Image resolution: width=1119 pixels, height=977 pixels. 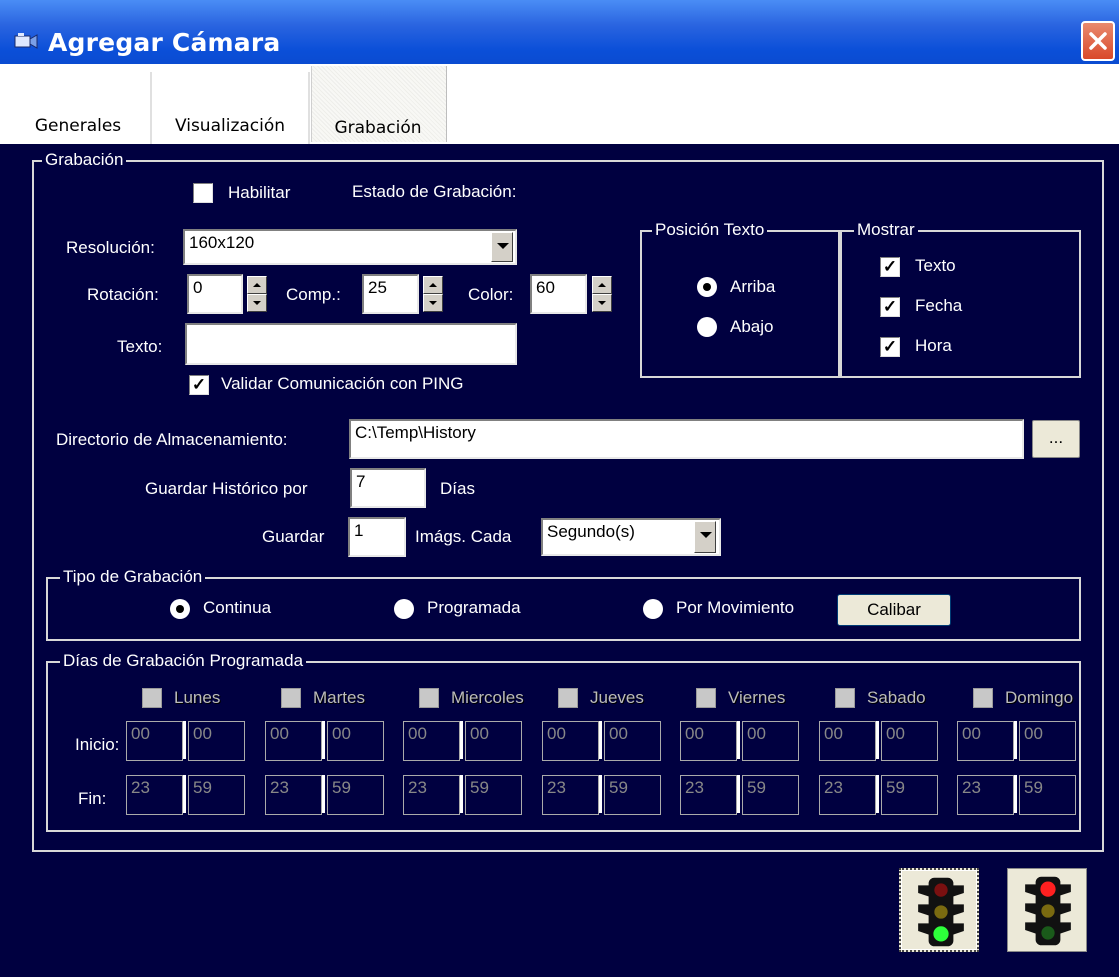 I want to click on traffic-light-red-icon, so click(x=1048, y=911).